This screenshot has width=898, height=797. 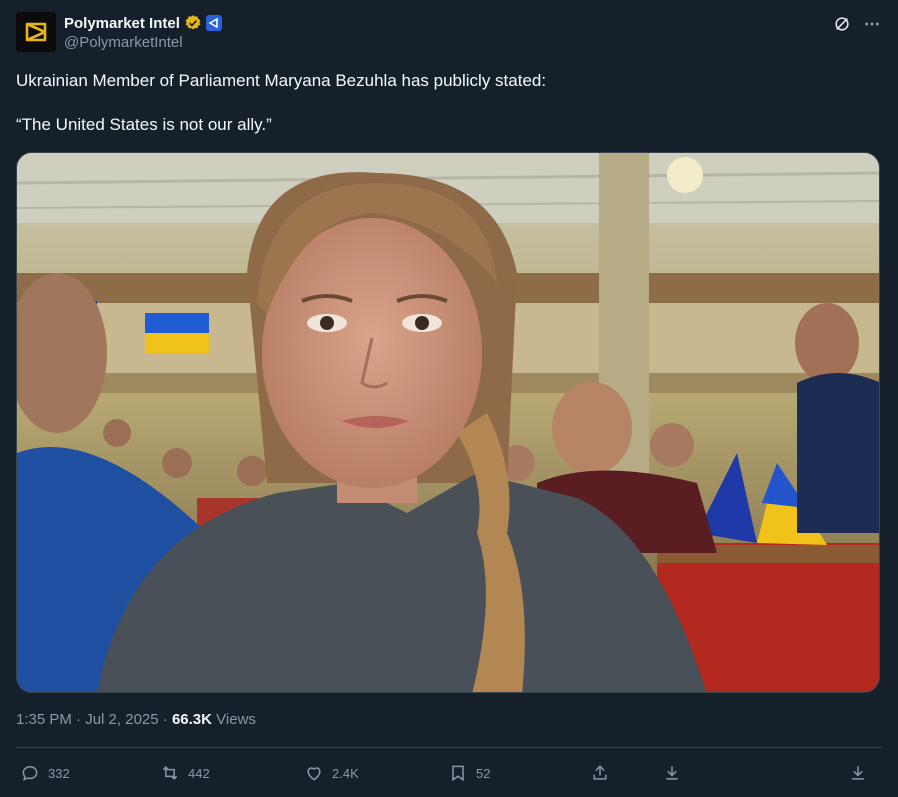 I want to click on author-info: Polymarket Intel @PolymarketIntel, so click(x=143, y=32).